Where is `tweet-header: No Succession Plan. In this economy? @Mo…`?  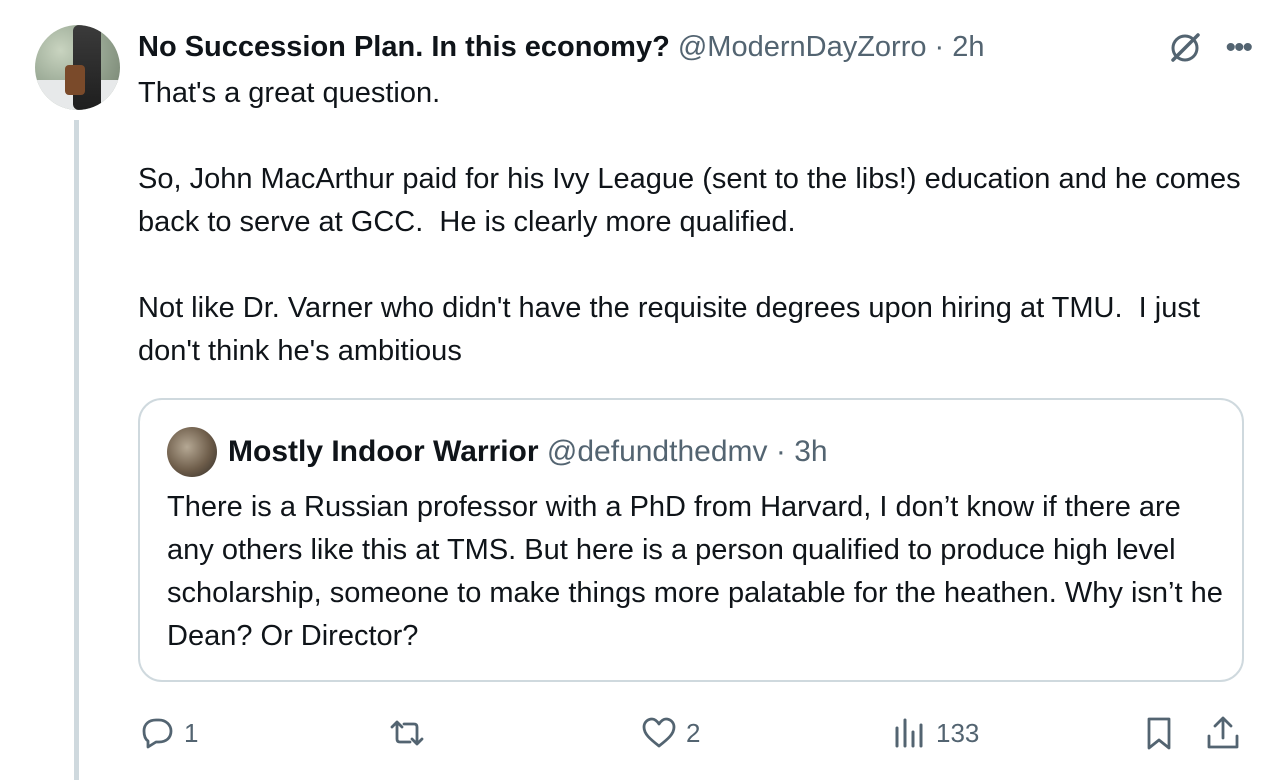
tweet-header: No Succession Plan. In this economy? @Mo… is located at coordinates (561, 47).